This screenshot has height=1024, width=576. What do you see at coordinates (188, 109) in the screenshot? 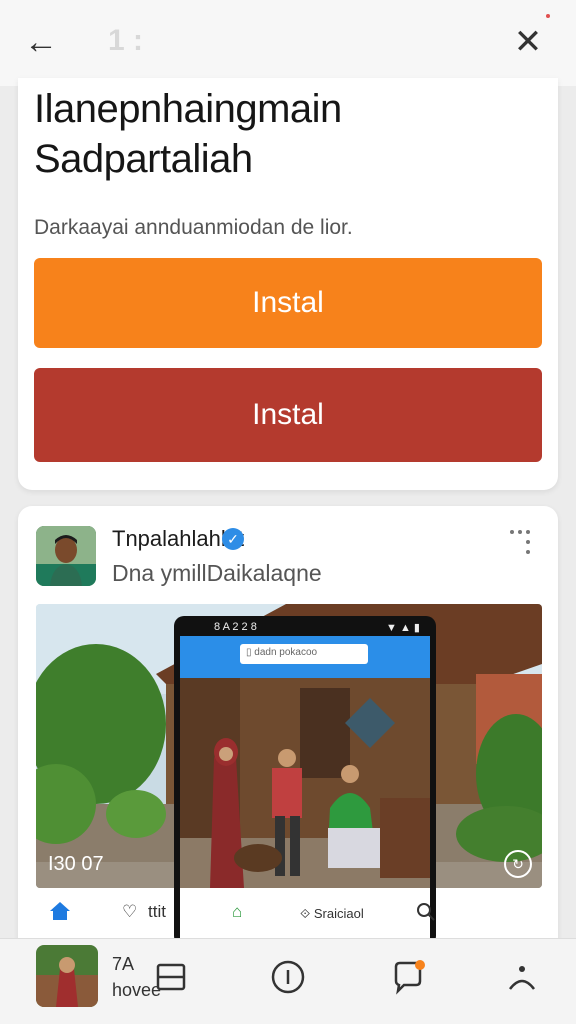
I see `promo-title-line-1: Ilanepnhaingmain` at bounding box center [188, 109].